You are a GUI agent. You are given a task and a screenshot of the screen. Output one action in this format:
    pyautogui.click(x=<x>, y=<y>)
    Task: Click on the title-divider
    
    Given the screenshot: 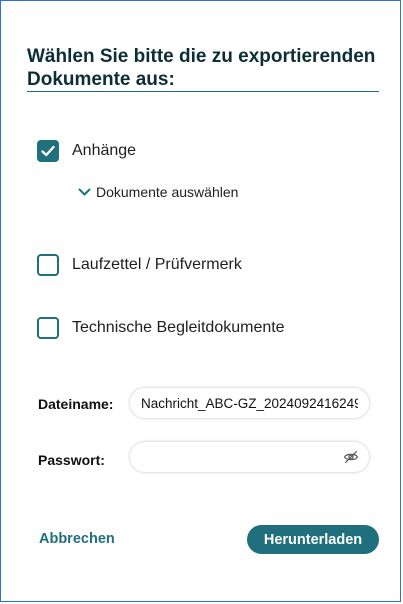 What is the action you would take?
    pyautogui.click(x=203, y=91)
    